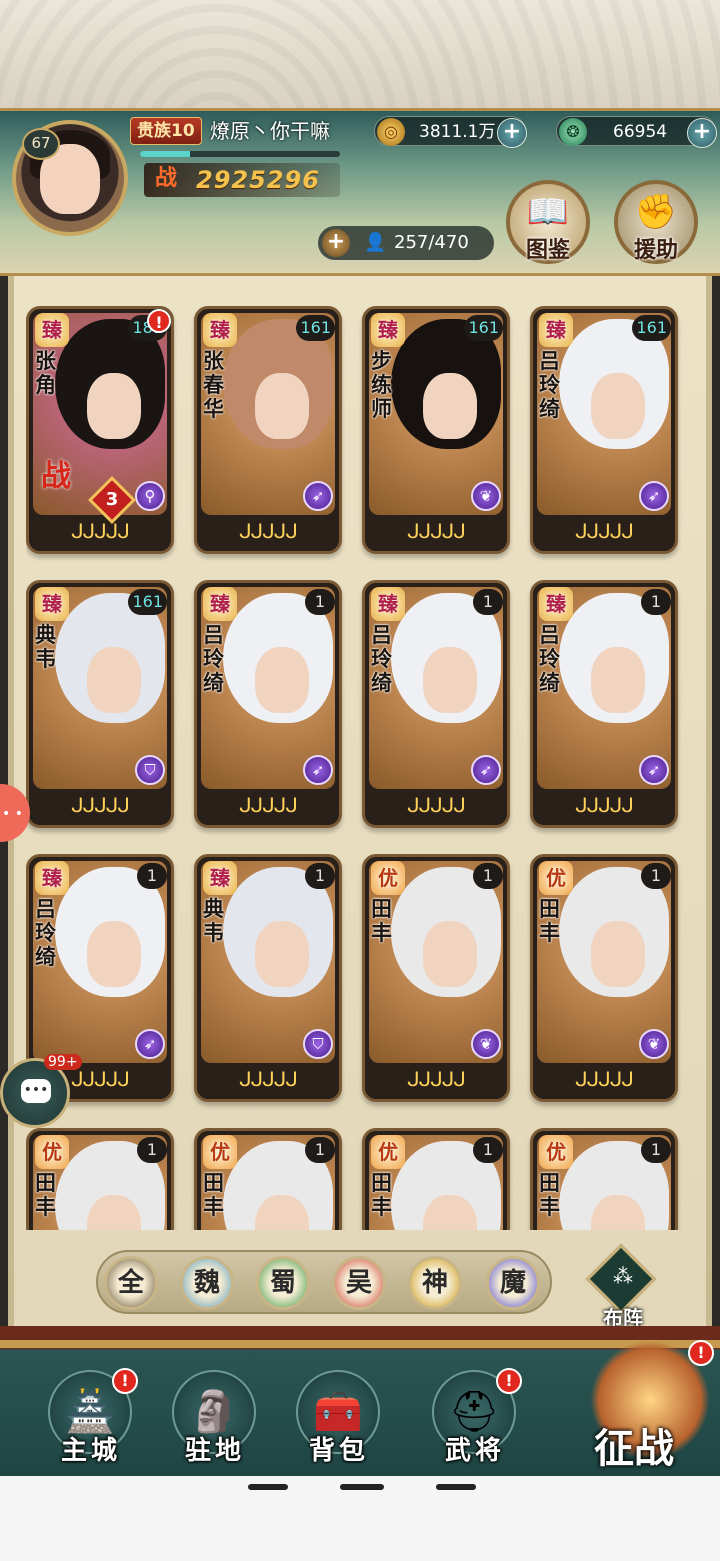 The height and width of the screenshot is (1561, 720). Describe the element at coordinates (165, 178) in the screenshot. I see `combat-power-icon: 战` at that location.